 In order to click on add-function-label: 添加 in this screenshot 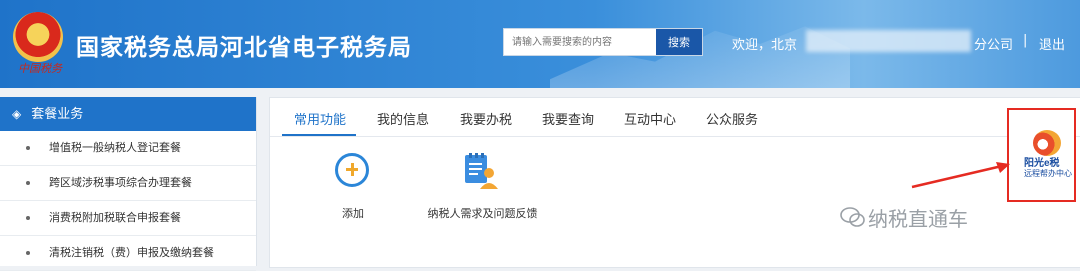, I will do `click(353, 213)`.